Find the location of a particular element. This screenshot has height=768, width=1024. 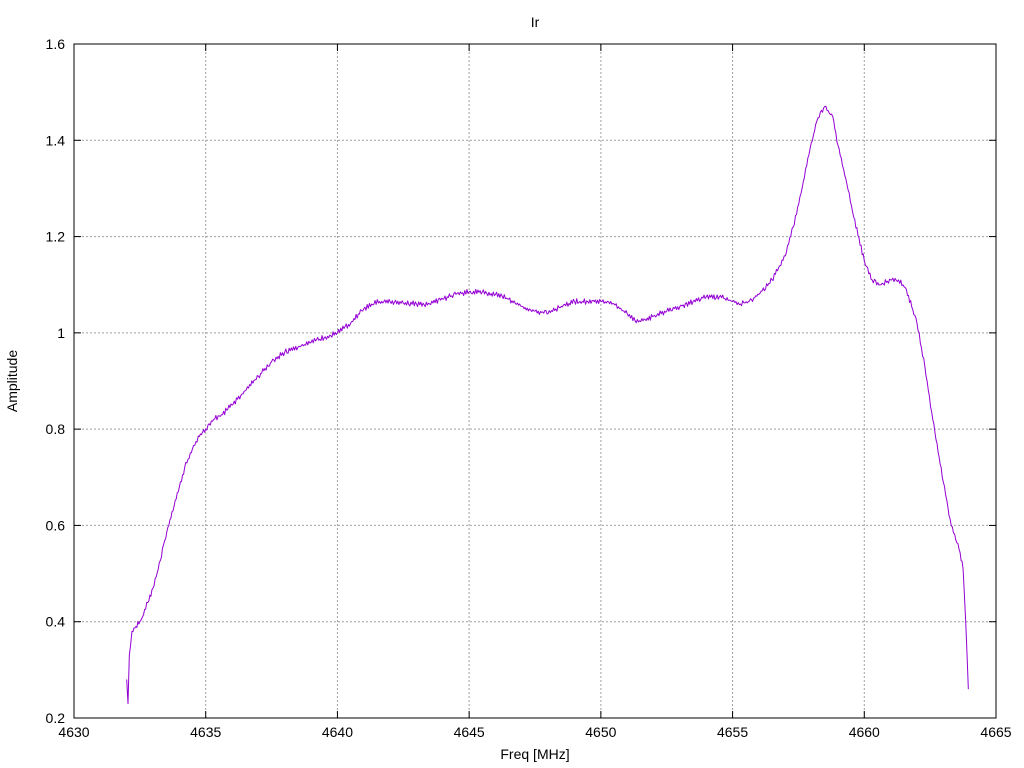

x-tick-label: 4655 is located at coordinates (732, 732).